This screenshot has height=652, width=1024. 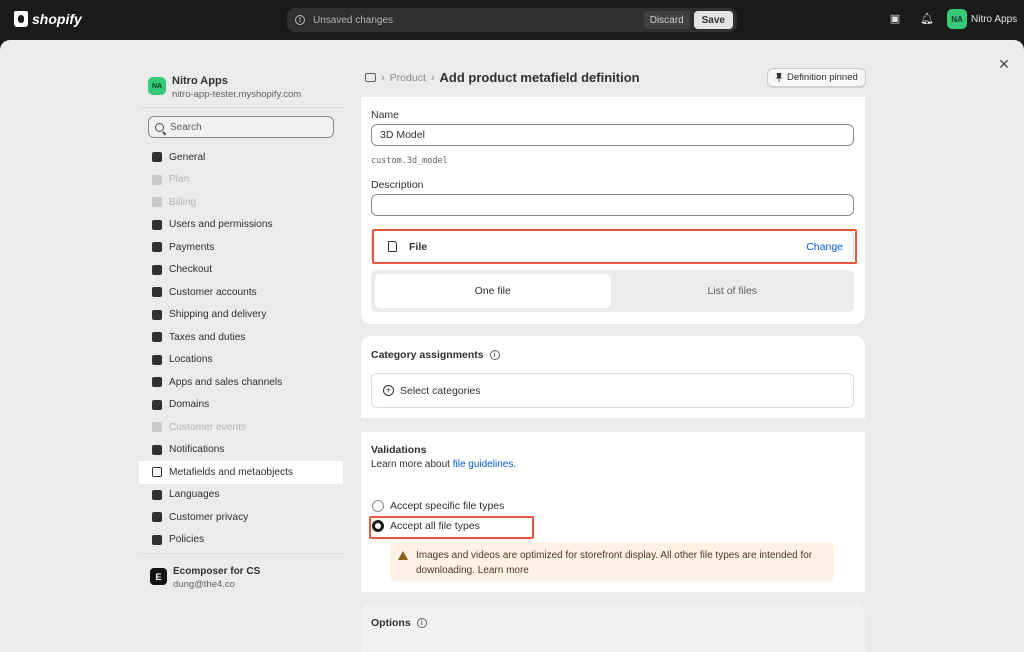 What do you see at coordinates (208, 427) in the screenshot?
I see `sidebar-item-label: Customer events` at bounding box center [208, 427].